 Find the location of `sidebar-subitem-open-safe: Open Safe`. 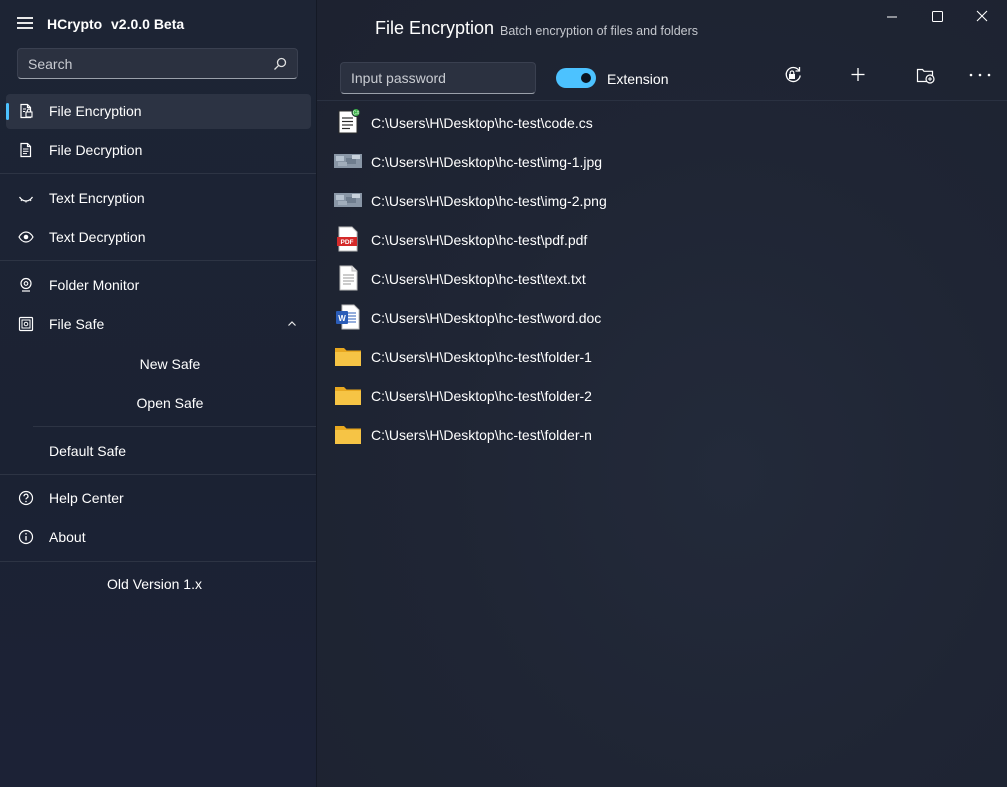

sidebar-subitem-open-safe: Open Safe is located at coordinates (174, 403).